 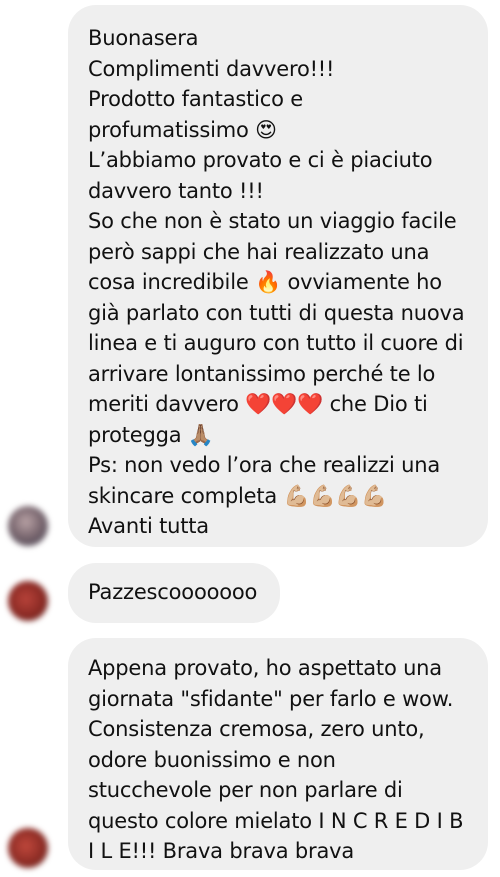 What do you see at coordinates (258, 404) in the screenshot?
I see `message-text-line: meriti davvero ❤️❤️❤️ che Dio ti` at bounding box center [258, 404].